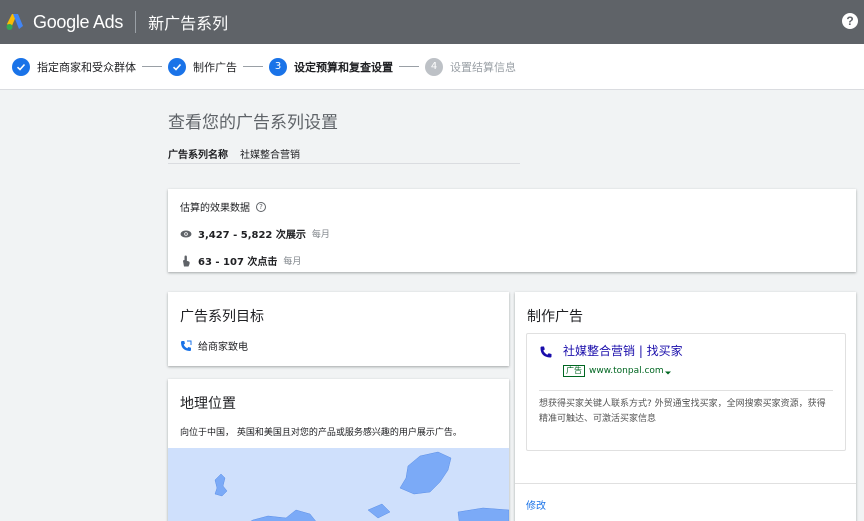  Describe the element at coordinates (186, 234) in the screenshot. I see `eye-icon` at that location.